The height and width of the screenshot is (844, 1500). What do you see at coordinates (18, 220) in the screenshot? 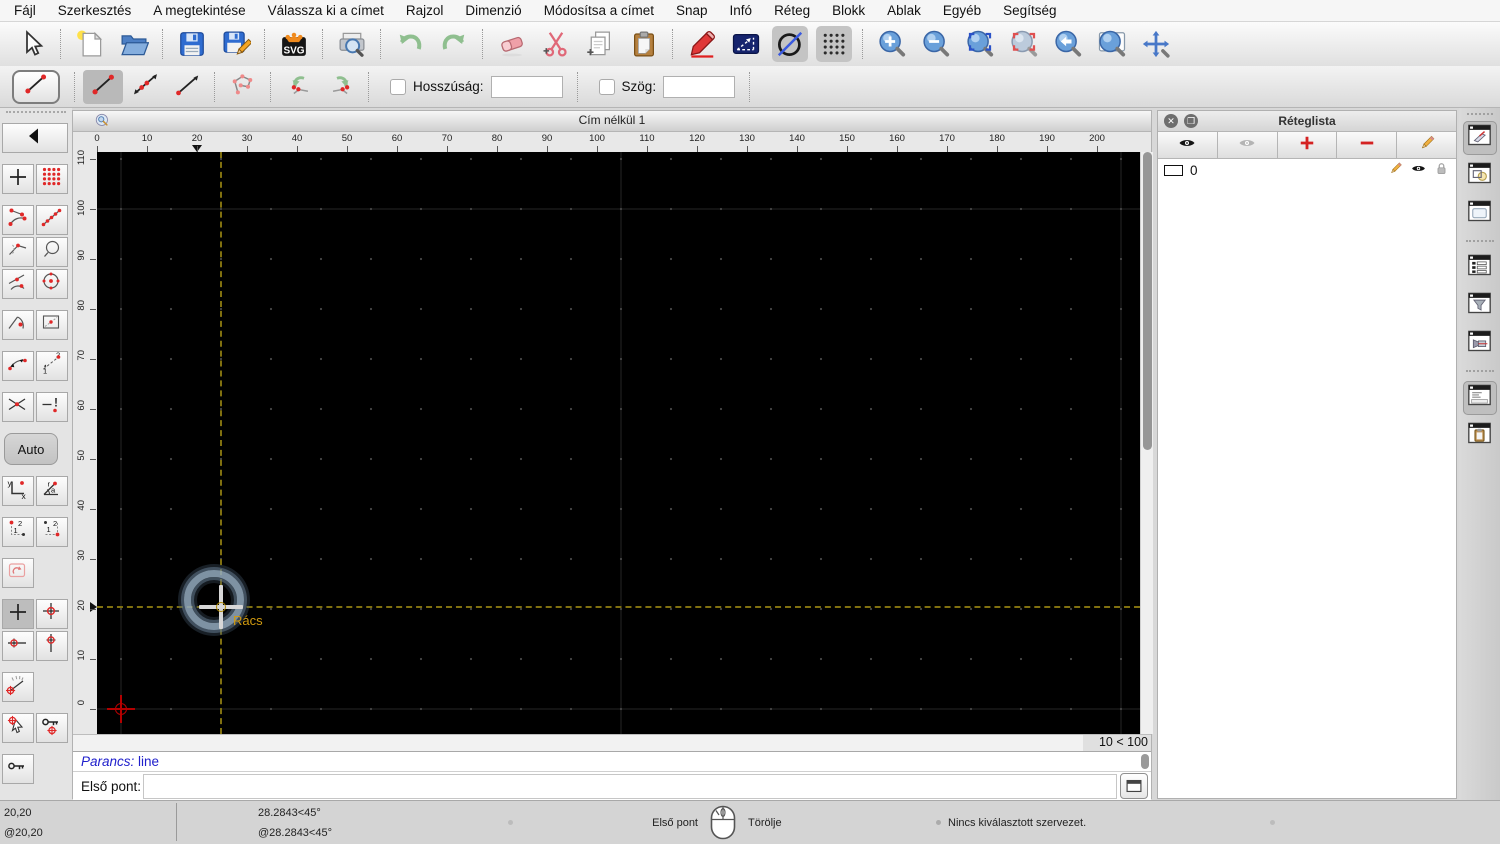
I see `snap-endpoints-button` at bounding box center [18, 220].